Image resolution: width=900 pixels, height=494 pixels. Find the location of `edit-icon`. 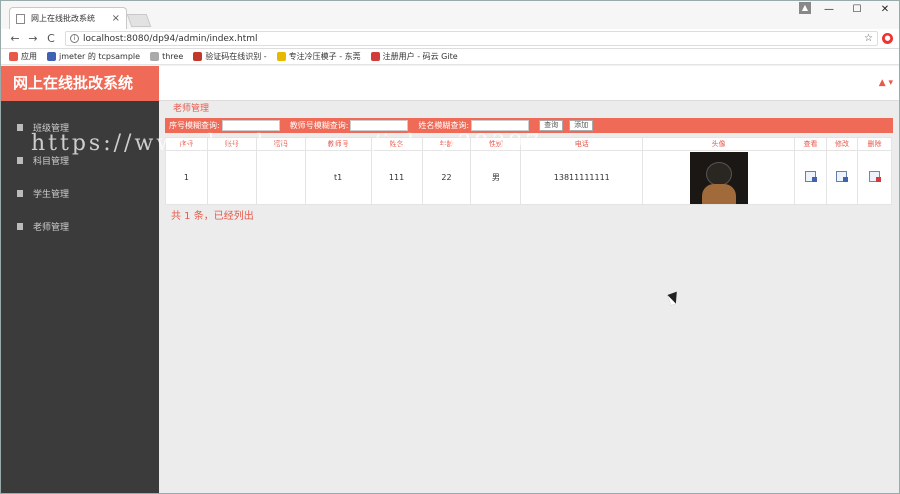

edit-icon is located at coordinates (842, 176).